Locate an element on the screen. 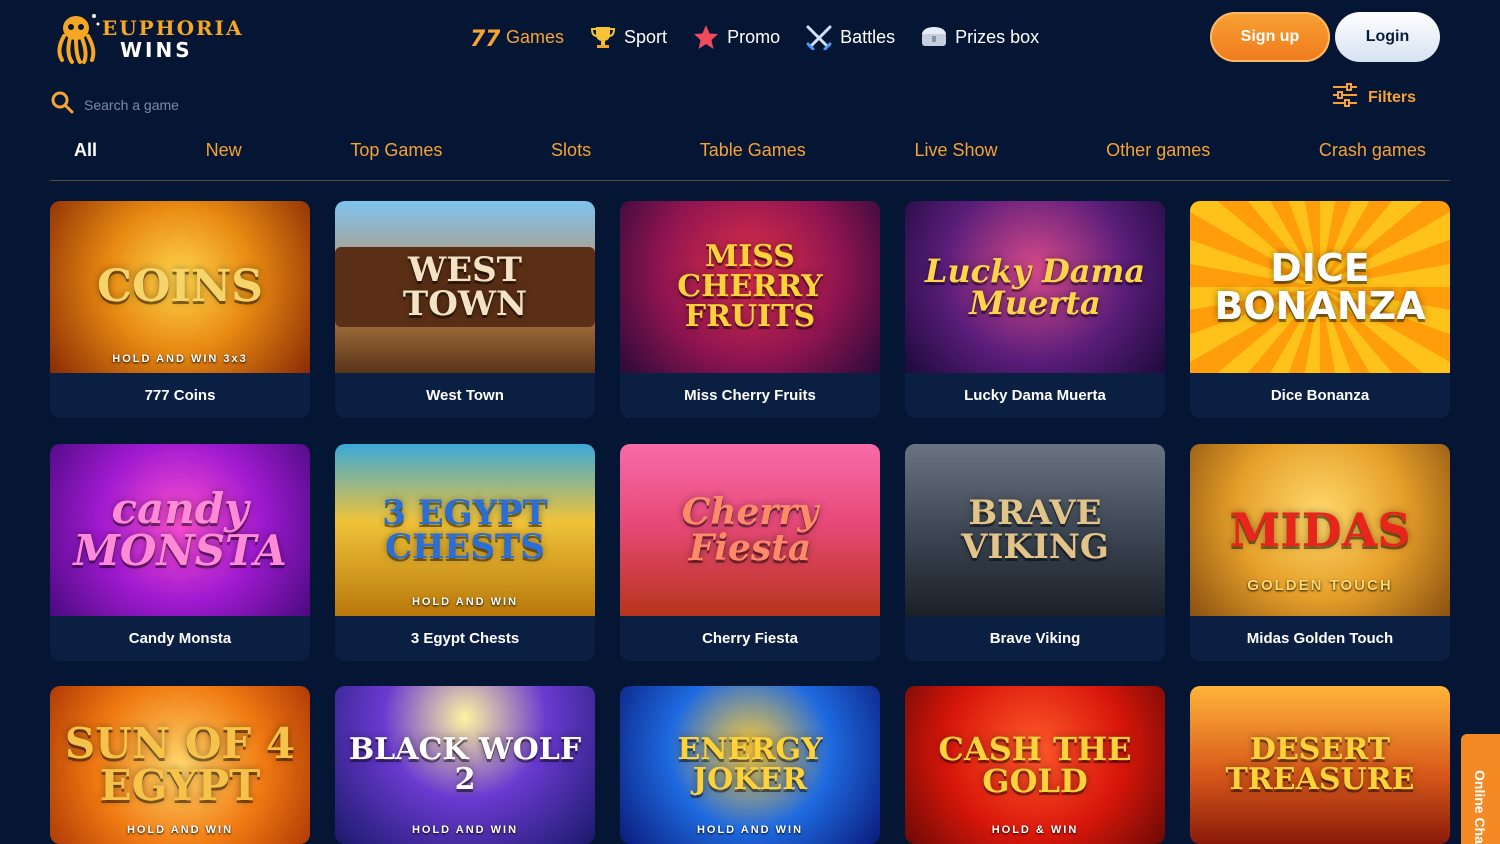  game-art-title: CASH THE GOLD is located at coordinates (1035, 765).